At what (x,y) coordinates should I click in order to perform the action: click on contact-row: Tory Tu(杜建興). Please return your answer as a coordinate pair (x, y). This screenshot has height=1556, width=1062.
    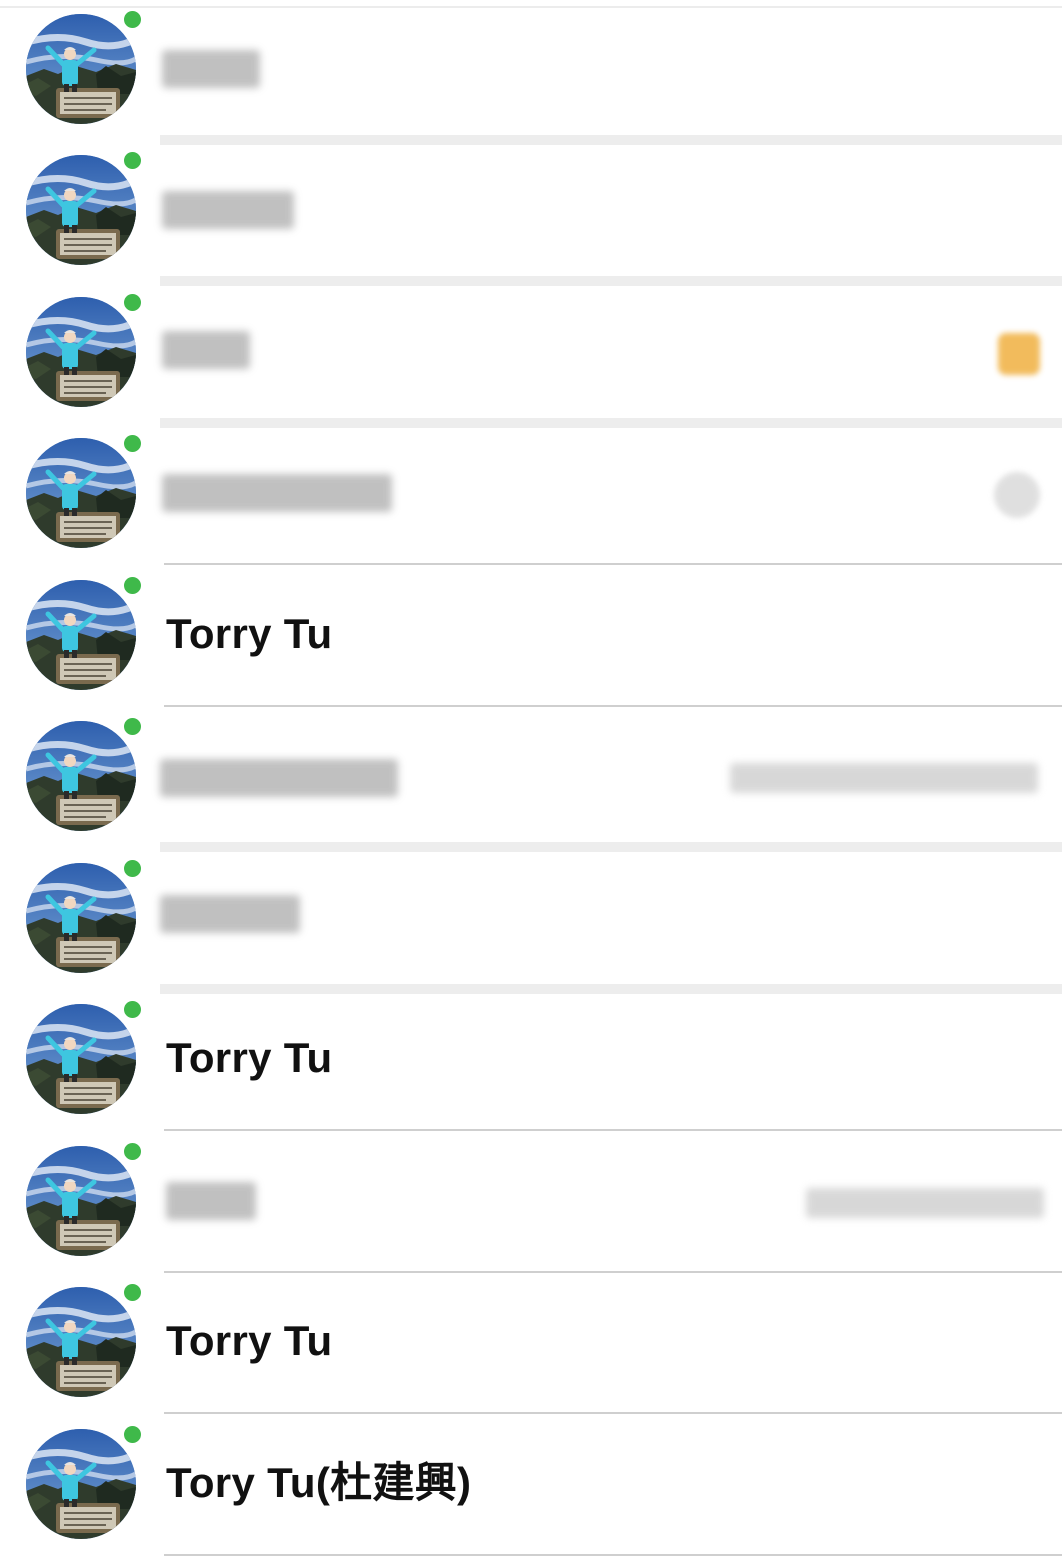
    Looking at the image, I should click on (531, 1485).